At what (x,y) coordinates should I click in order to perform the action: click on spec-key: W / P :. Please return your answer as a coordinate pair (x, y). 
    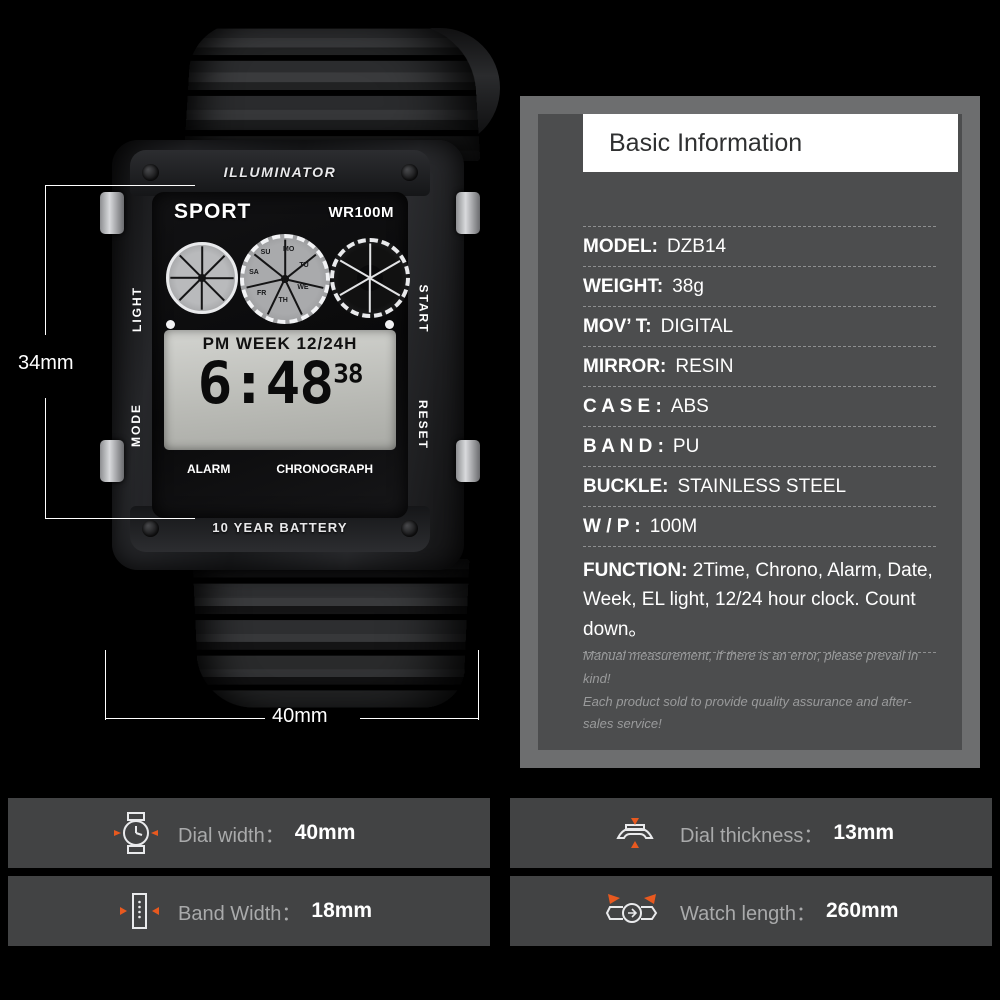
    Looking at the image, I should click on (612, 526).